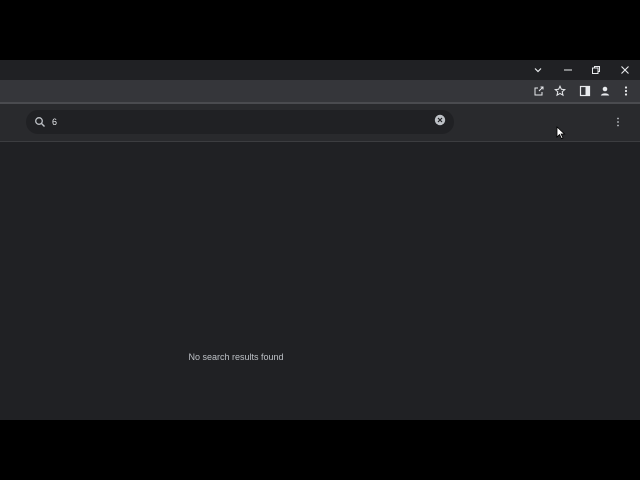 This screenshot has width=640, height=480. I want to click on browser-menu-button, so click(626, 93).